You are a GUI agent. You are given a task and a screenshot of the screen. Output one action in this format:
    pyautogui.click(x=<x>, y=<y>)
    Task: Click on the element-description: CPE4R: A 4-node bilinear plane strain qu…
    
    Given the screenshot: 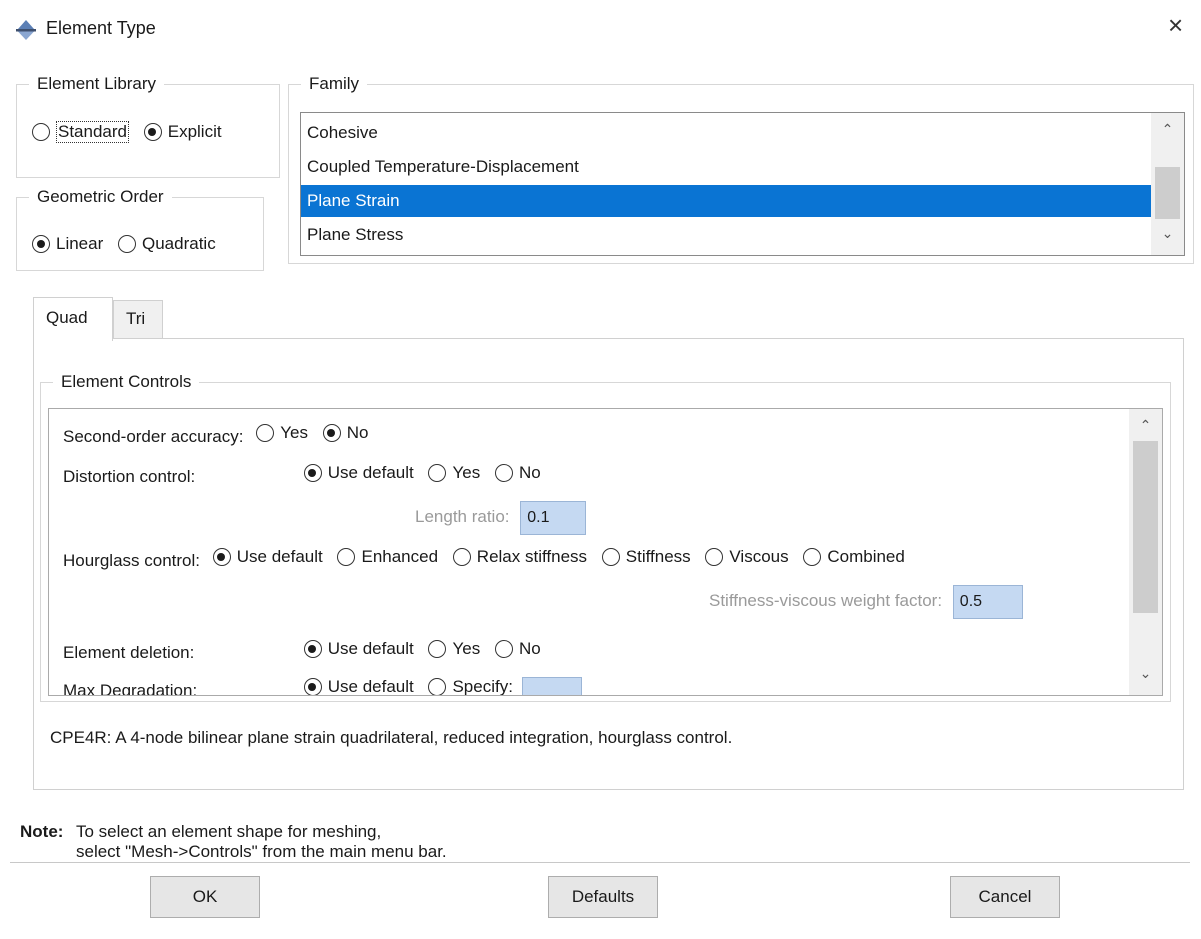 What is the action you would take?
    pyautogui.click(x=391, y=737)
    